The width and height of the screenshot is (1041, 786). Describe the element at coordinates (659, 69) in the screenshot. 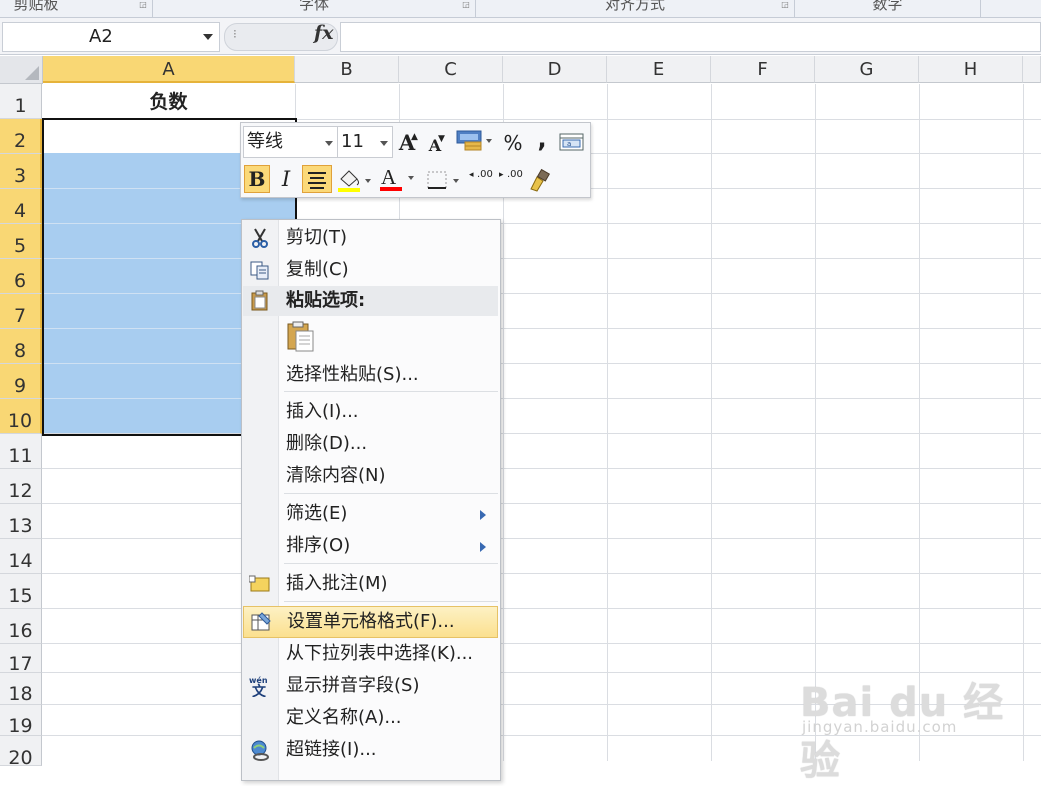

I see `column-header-e: E` at that location.